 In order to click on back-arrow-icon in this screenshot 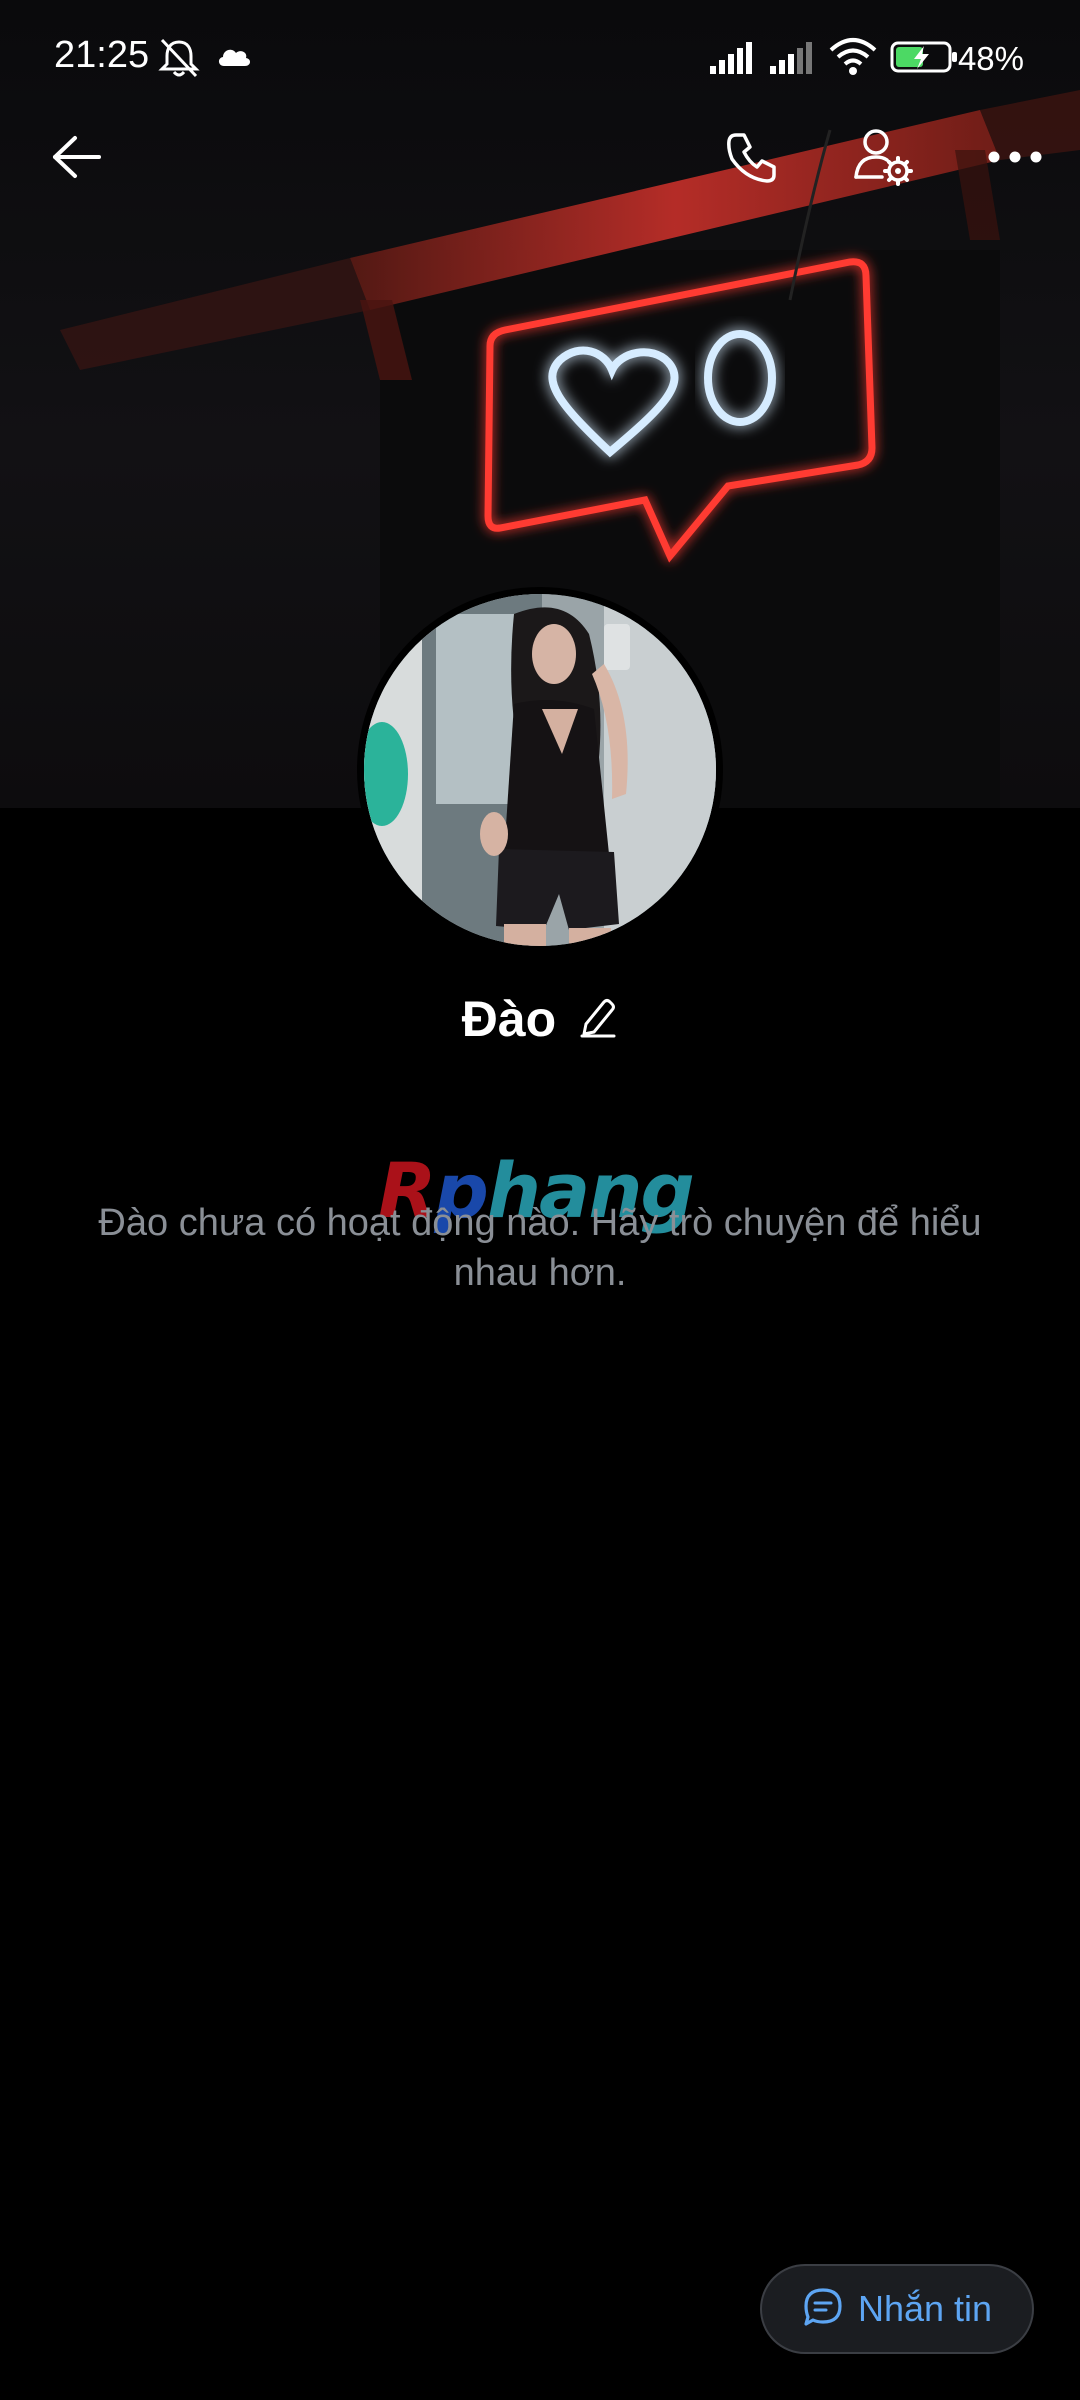, I will do `click(77, 159)`.